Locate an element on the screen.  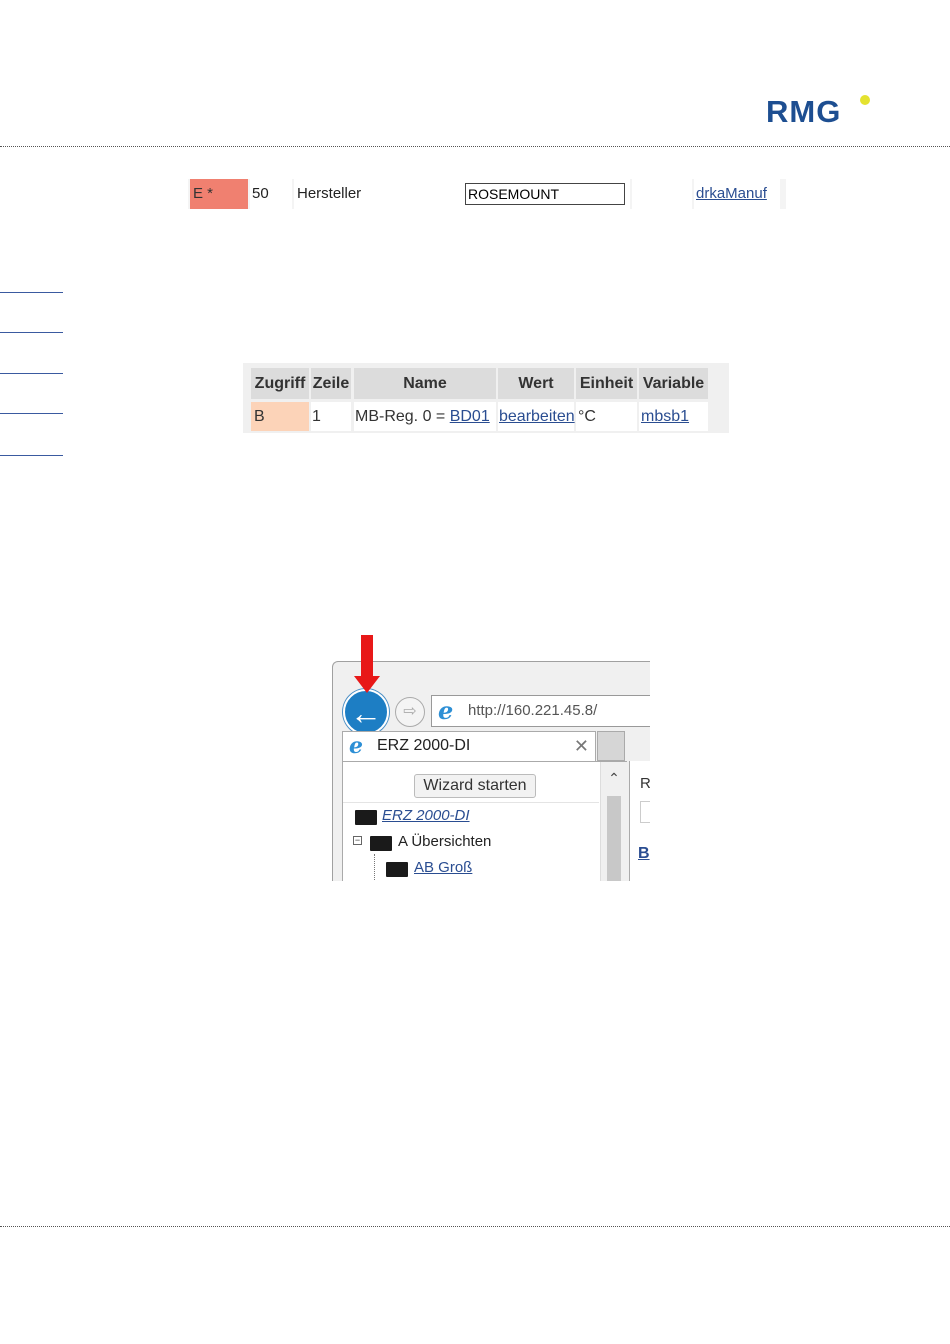
unit-cell: °C is located at coordinates (606, 416).